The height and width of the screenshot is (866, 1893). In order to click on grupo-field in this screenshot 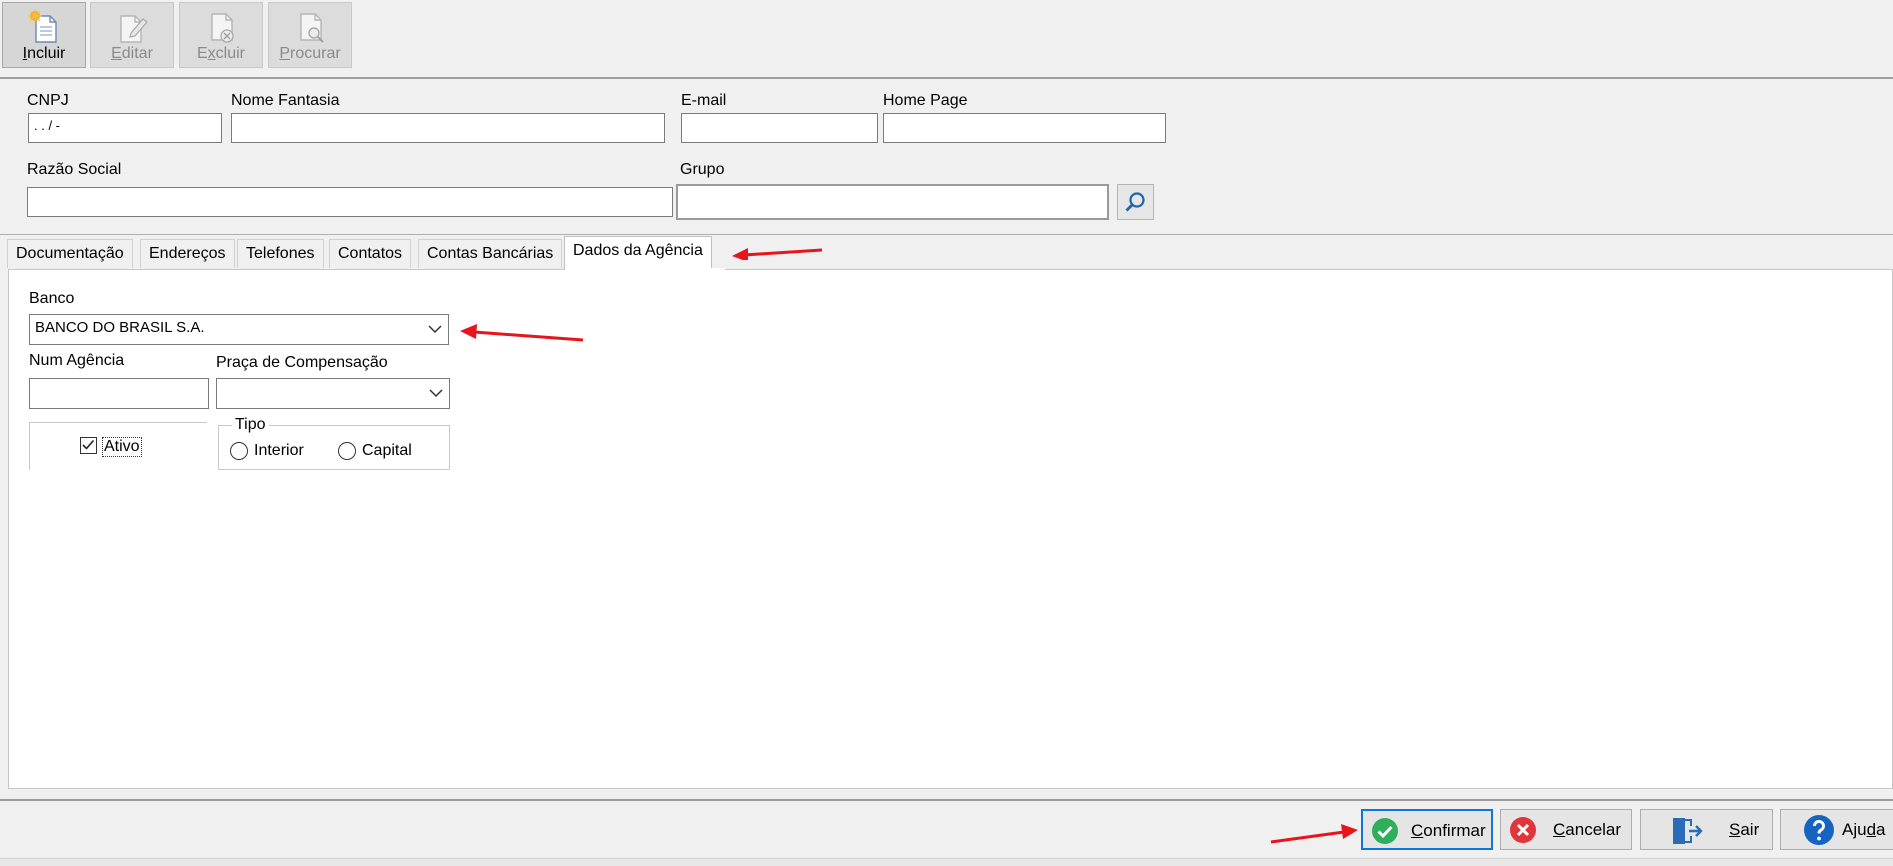, I will do `click(892, 202)`.